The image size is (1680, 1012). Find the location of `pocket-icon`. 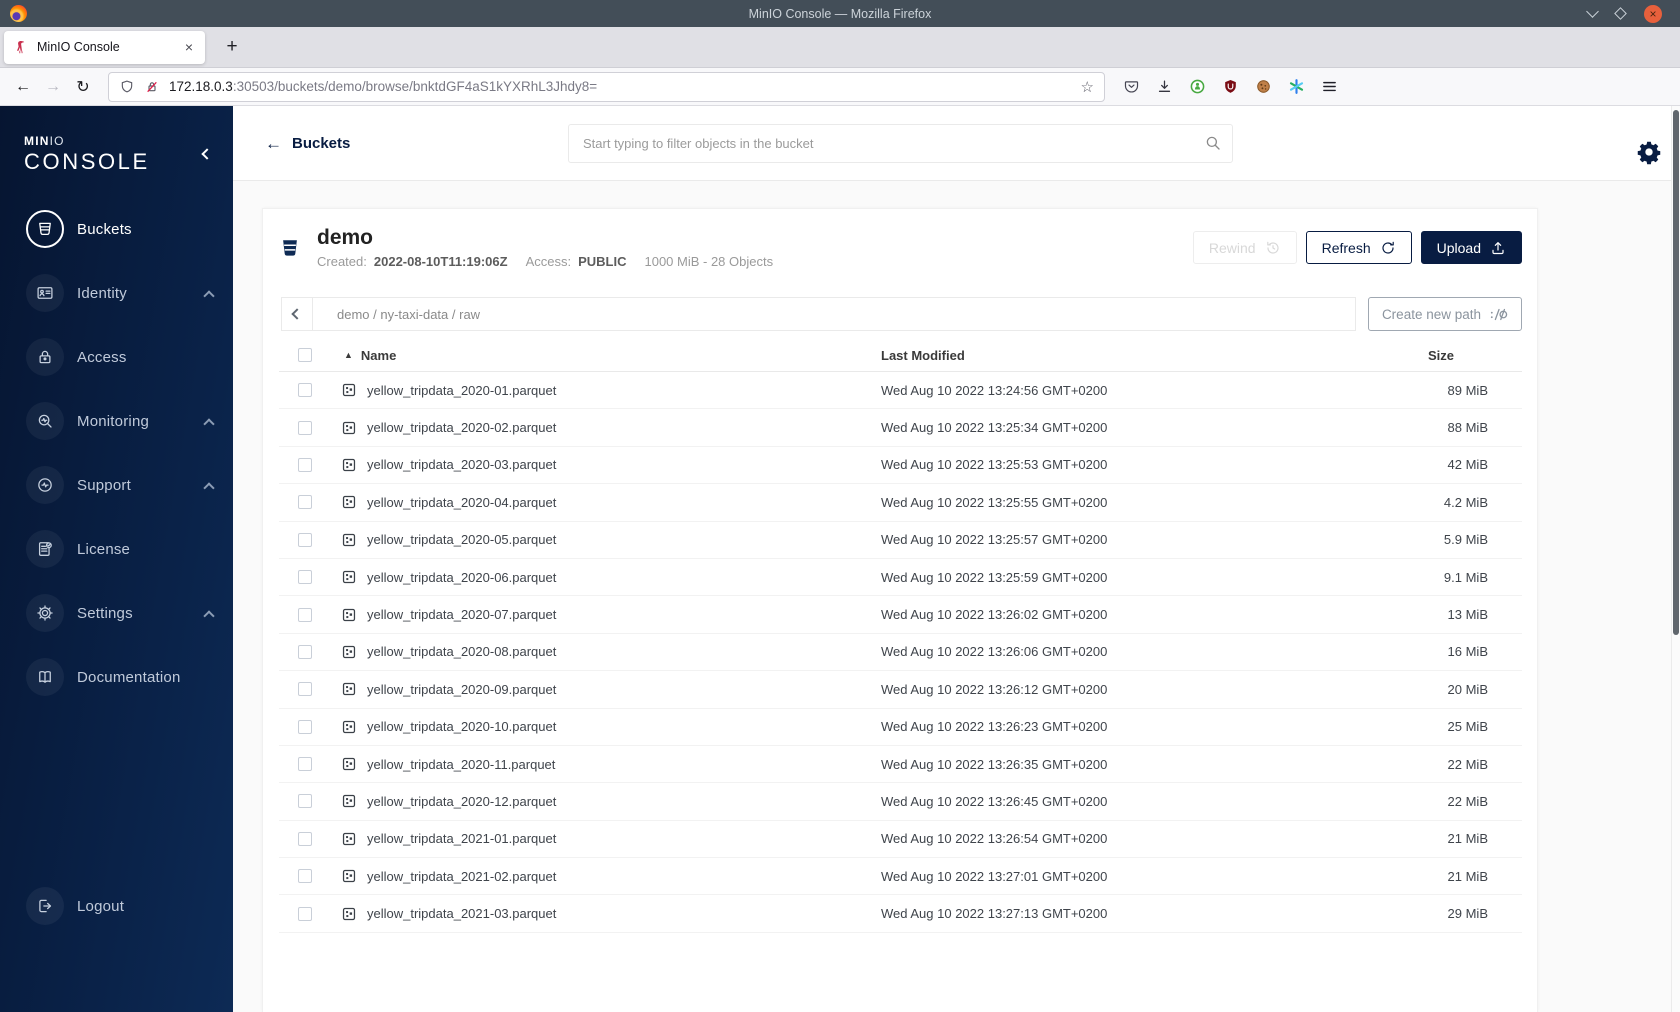

pocket-icon is located at coordinates (1131, 86).